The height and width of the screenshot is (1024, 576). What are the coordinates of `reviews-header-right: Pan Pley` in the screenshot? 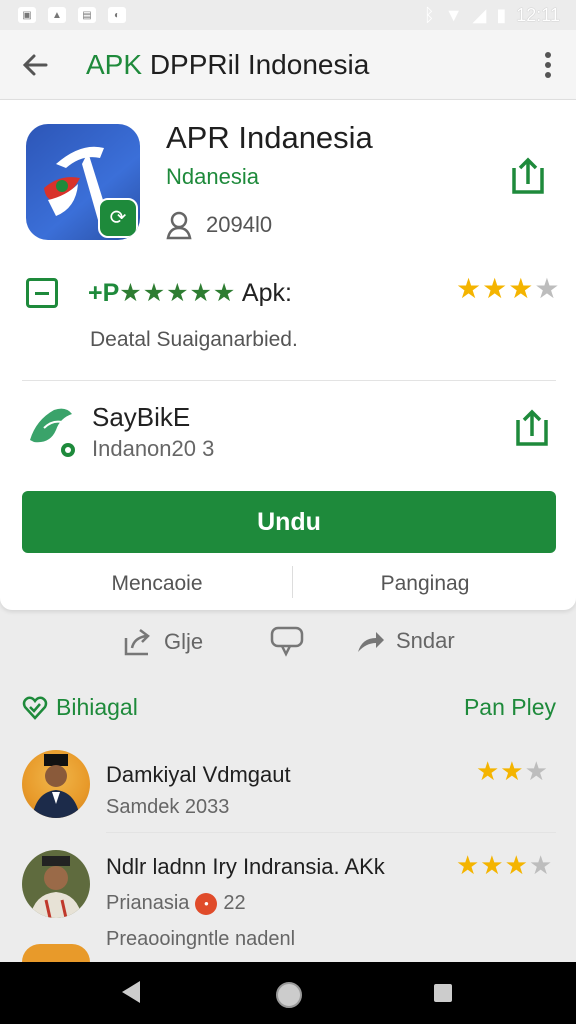 It's located at (510, 707).